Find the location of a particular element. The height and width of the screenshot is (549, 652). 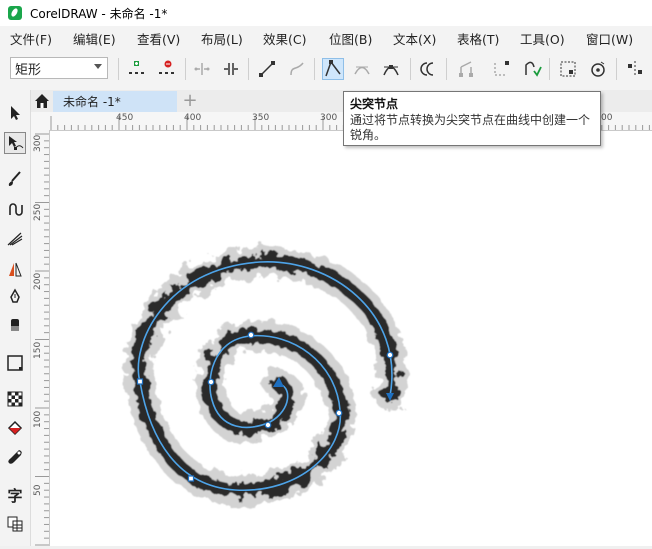

reverse-direction-icon is located at coordinates (427, 69).